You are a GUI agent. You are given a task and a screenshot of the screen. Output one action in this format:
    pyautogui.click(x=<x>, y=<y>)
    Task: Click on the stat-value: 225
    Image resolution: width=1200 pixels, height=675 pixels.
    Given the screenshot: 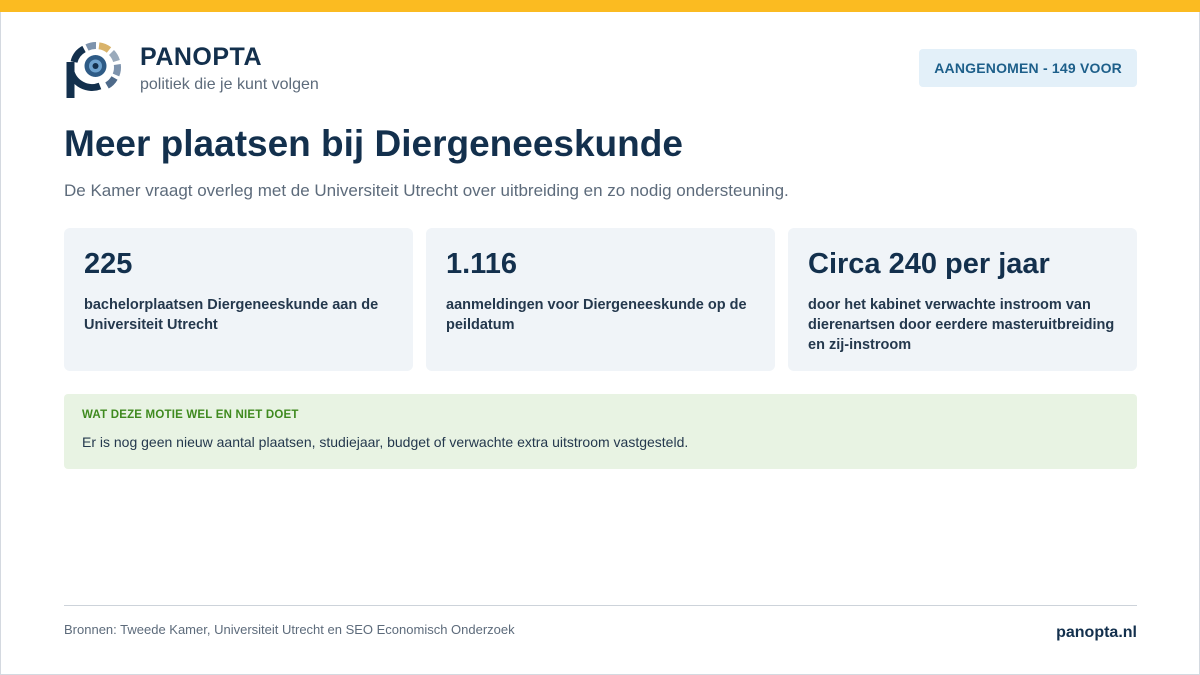 What is the action you would take?
    pyautogui.click(x=108, y=264)
    